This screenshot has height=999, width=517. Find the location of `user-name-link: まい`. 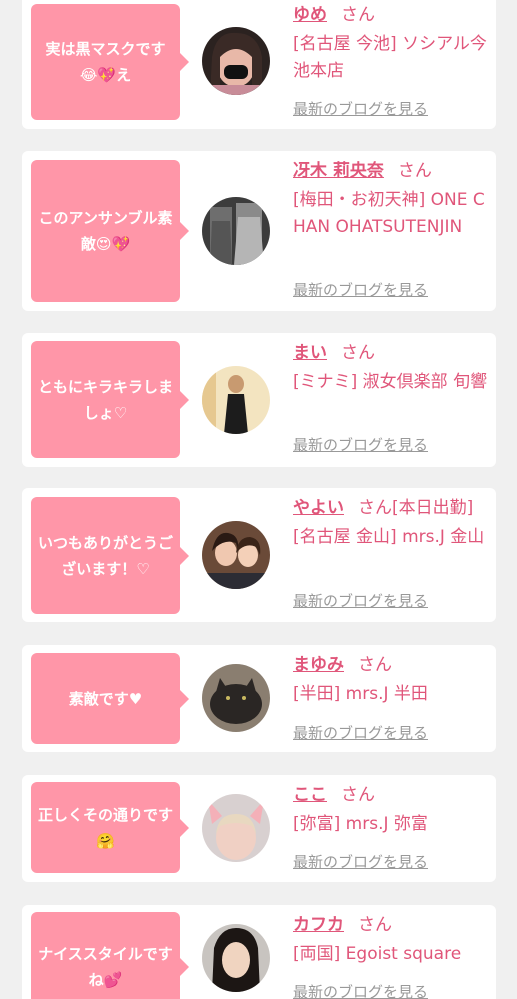

user-name-link: まい is located at coordinates (310, 353).